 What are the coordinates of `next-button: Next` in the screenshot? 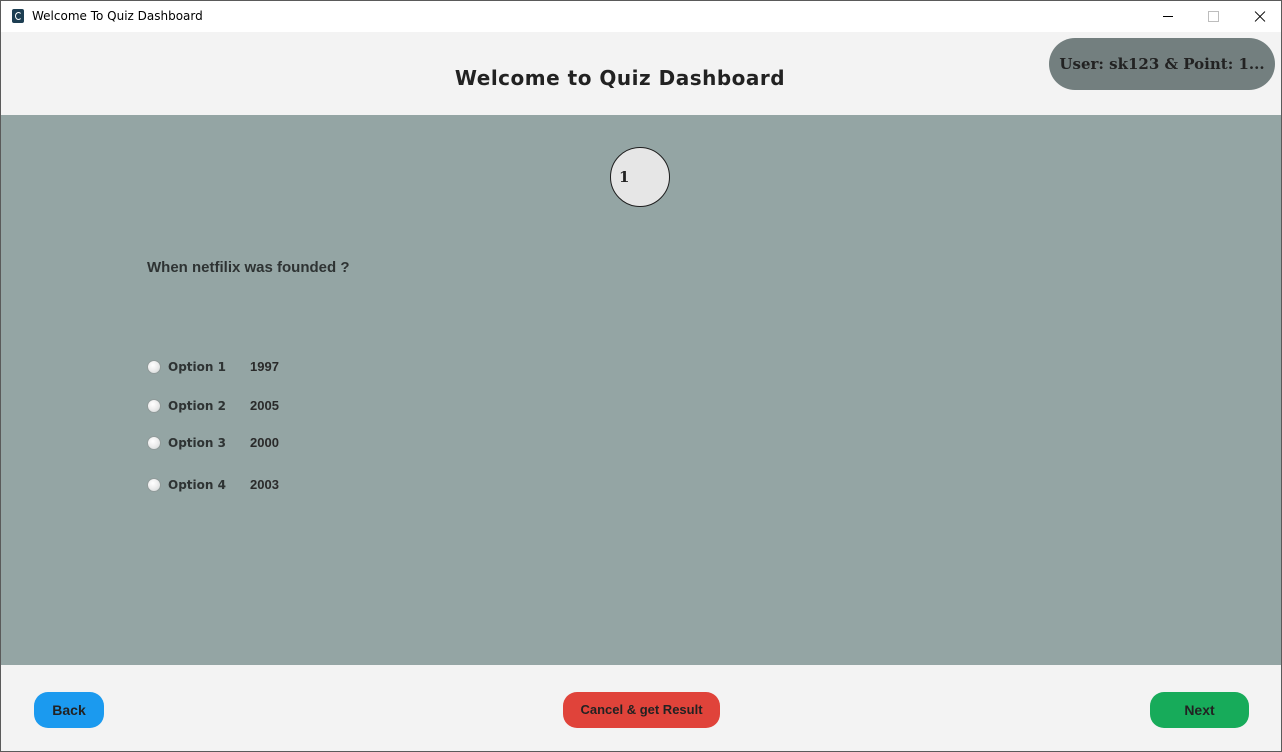 It's located at (1199, 710).